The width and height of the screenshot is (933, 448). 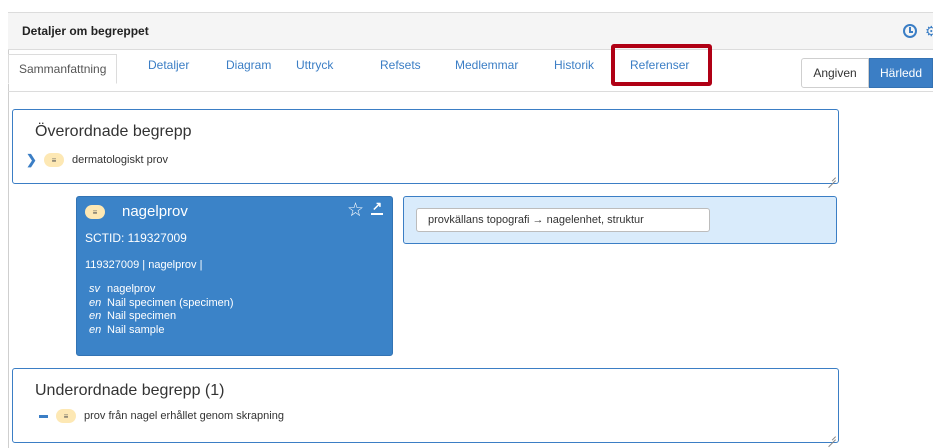 I want to click on header-icons: ⚙, so click(x=918, y=31).